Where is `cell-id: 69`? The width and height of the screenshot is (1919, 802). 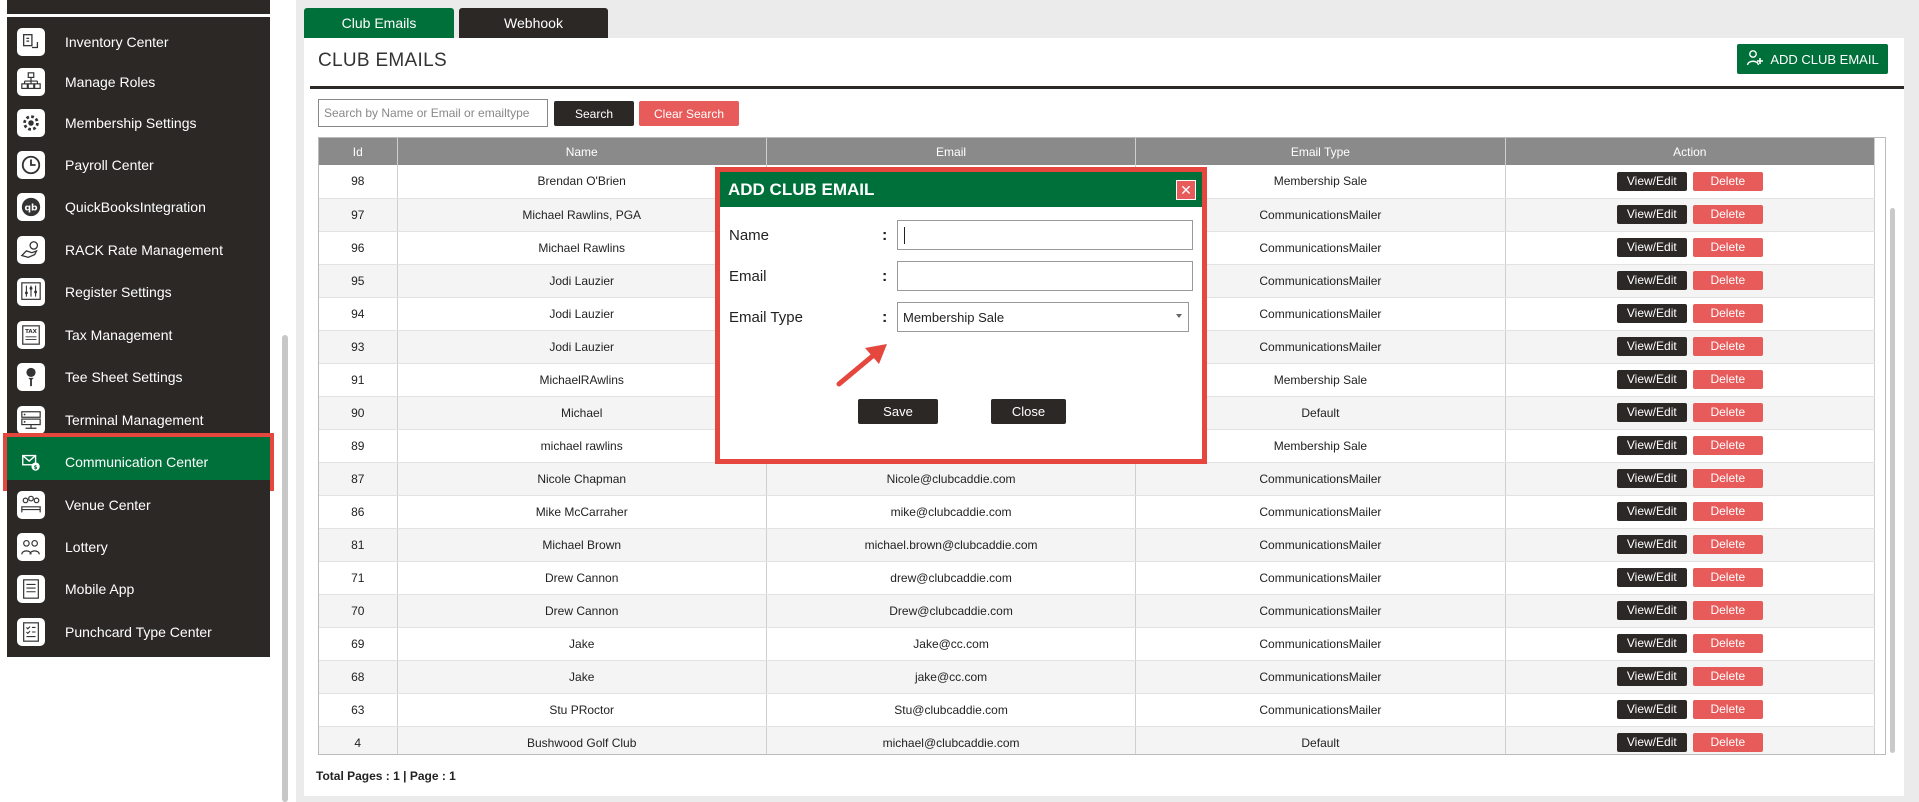 cell-id: 69 is located at coordinates (358, 644).